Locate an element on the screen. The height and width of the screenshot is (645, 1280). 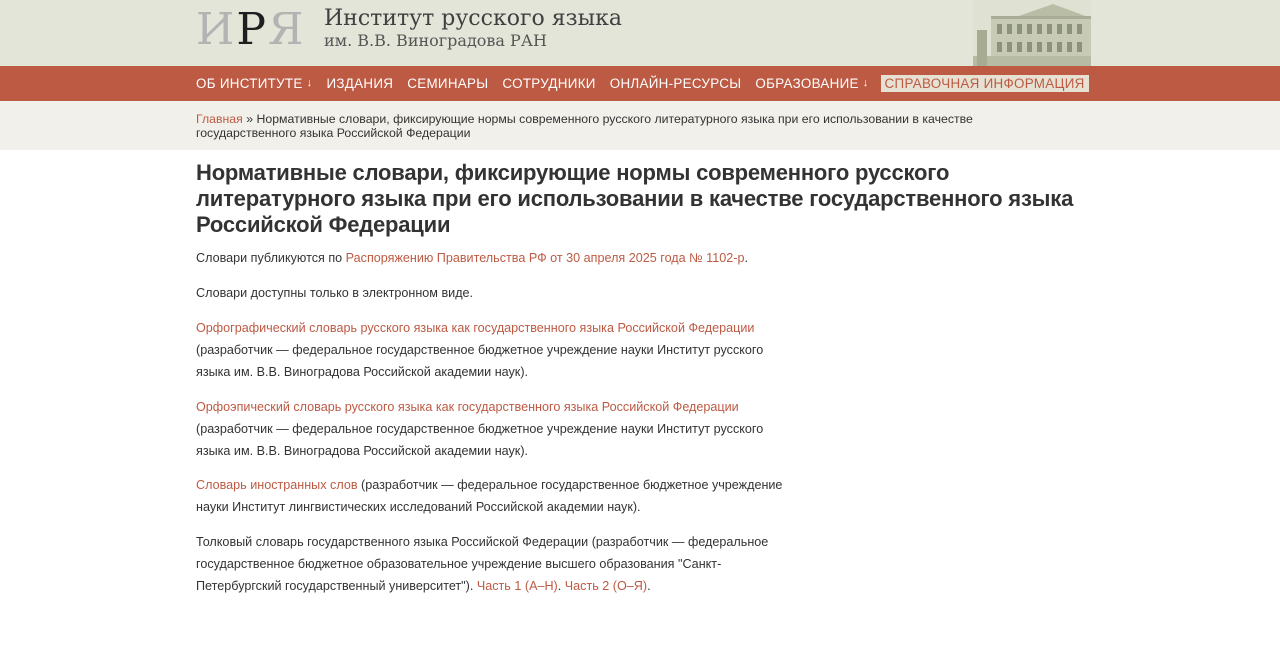
nav-item-publications: Издания is located at coordinates (359, 83).